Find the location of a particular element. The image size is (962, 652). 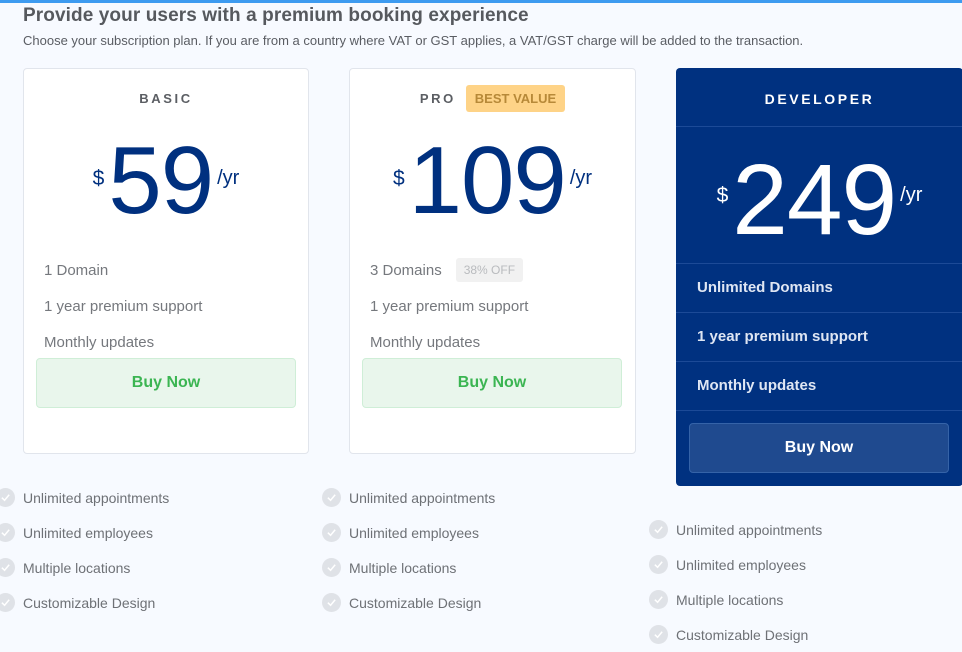

discount-badge: 38% OFF is located at coordinates (489, 270).